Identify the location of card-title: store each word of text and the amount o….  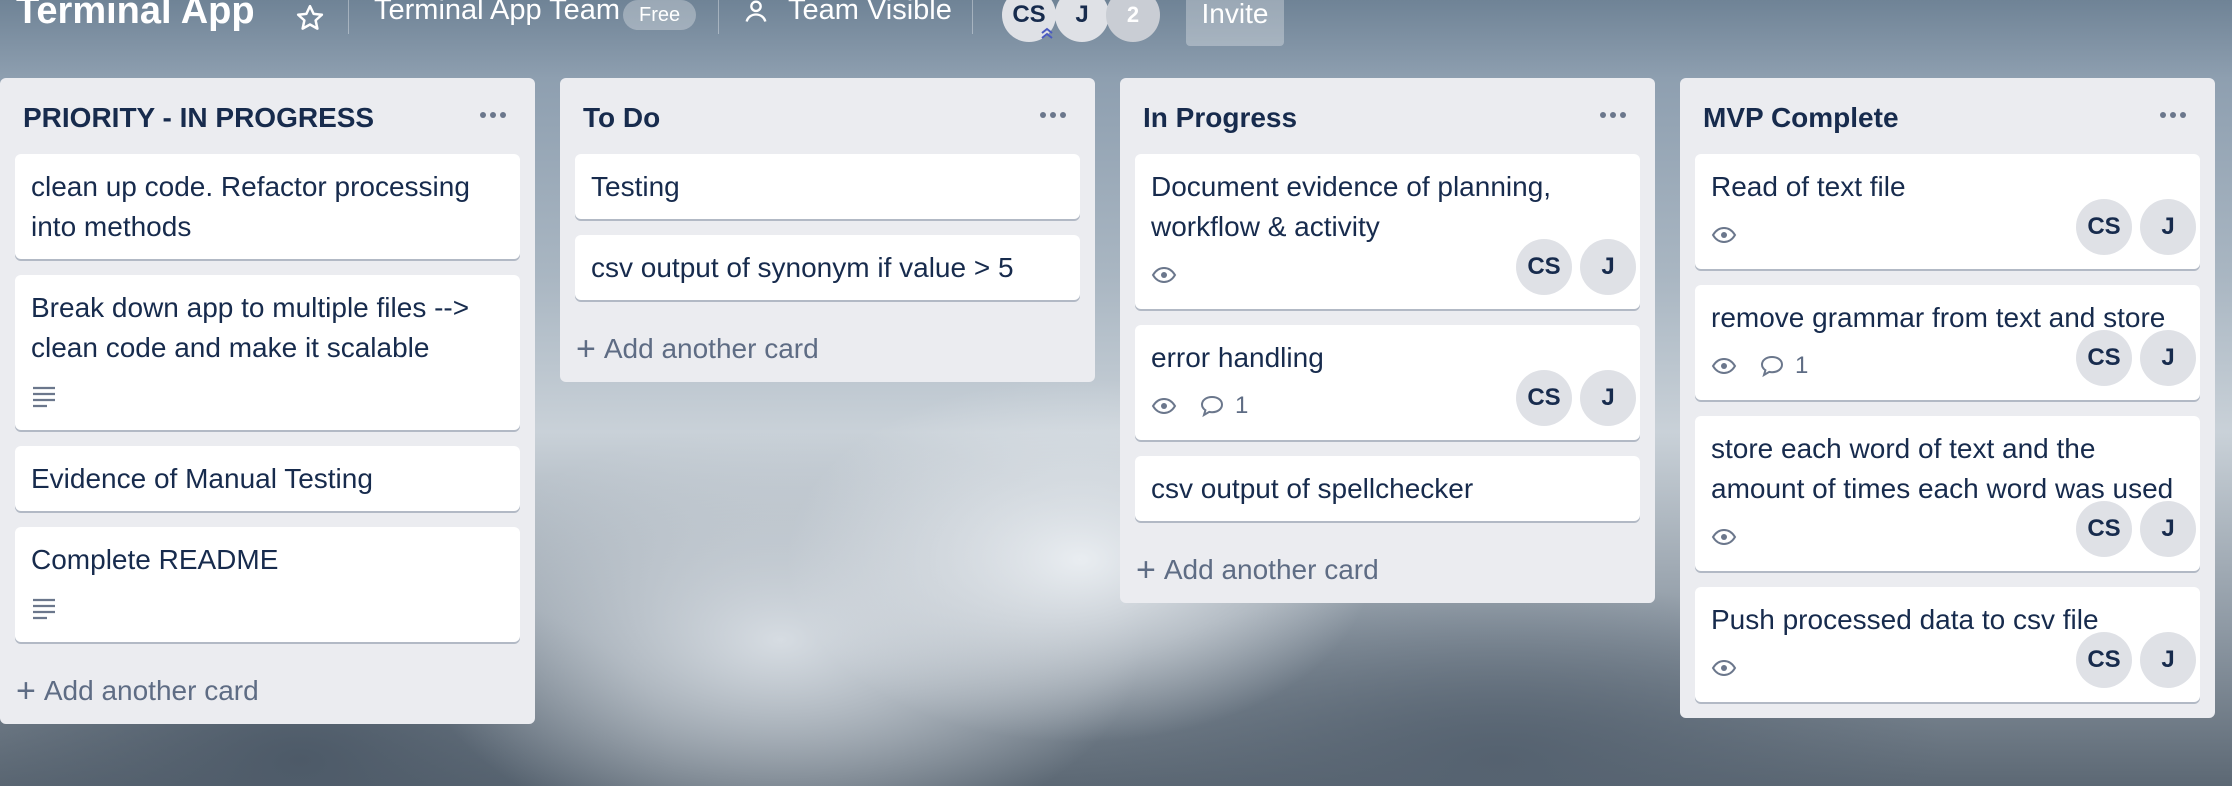
(1942, 468).